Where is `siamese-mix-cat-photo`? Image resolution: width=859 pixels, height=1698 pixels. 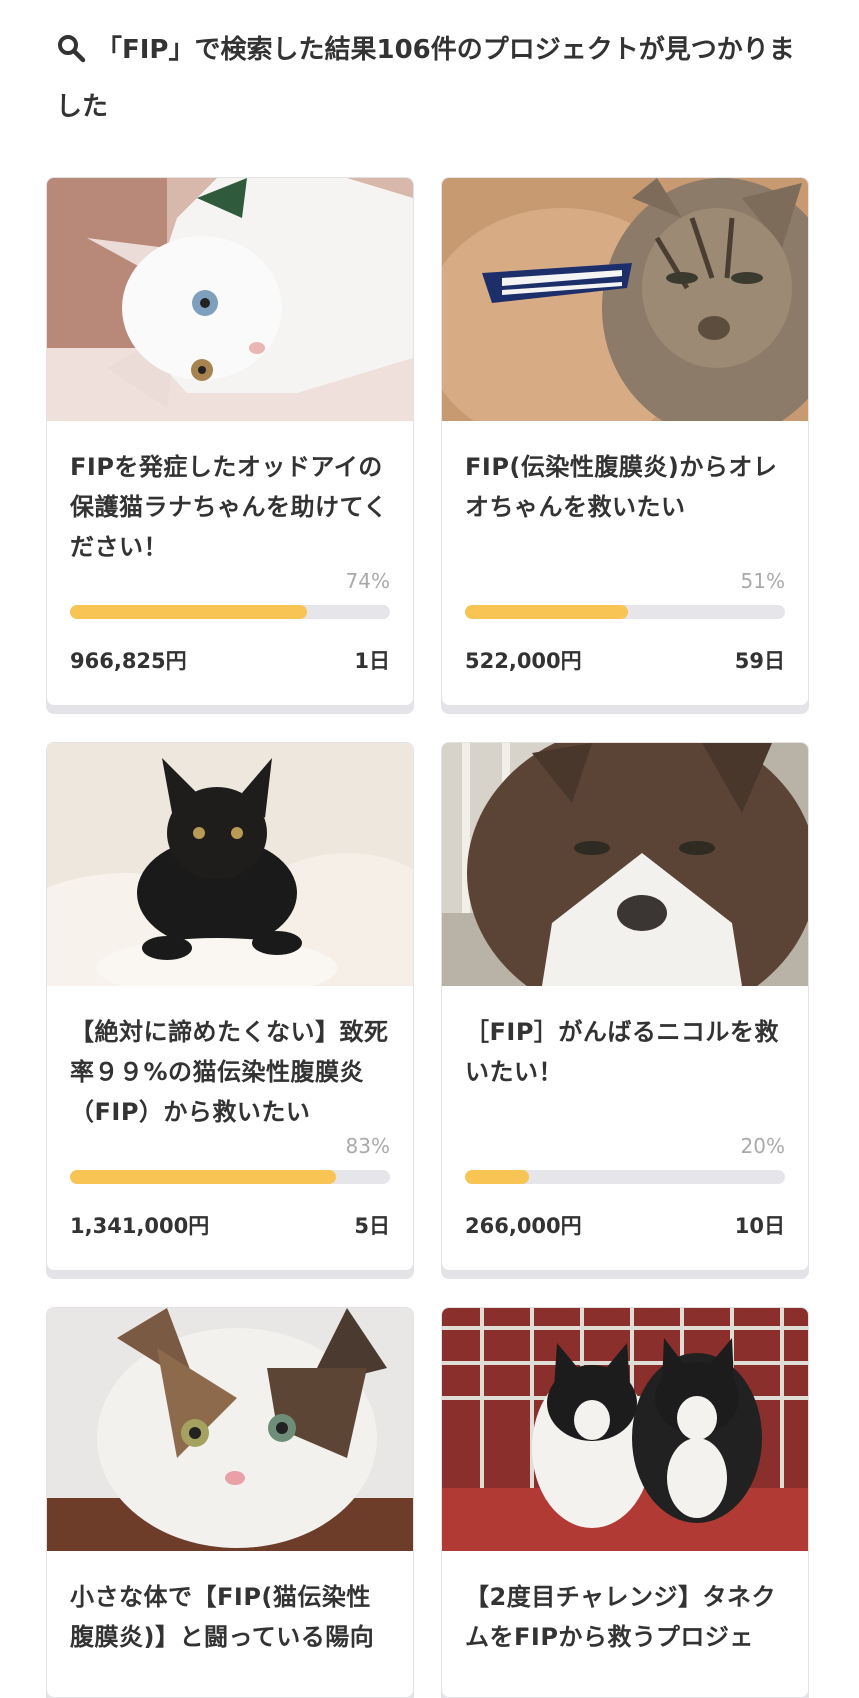 siamese-mix-cat-photo is located at coordinates (625, 864).